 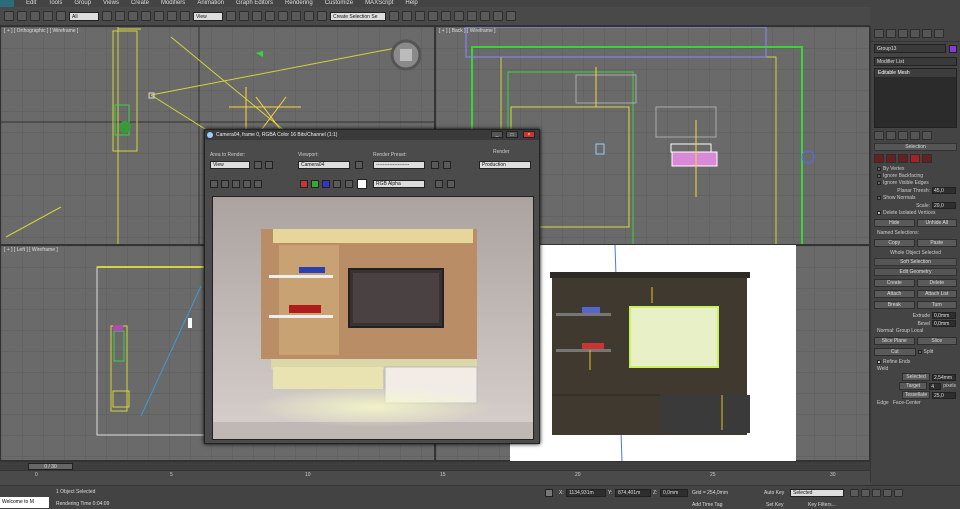 What do you see at coordinates (379, 3) in the screenshot?
I see `menu-maxscript: MAXScript` at bounding box center [379, 3].